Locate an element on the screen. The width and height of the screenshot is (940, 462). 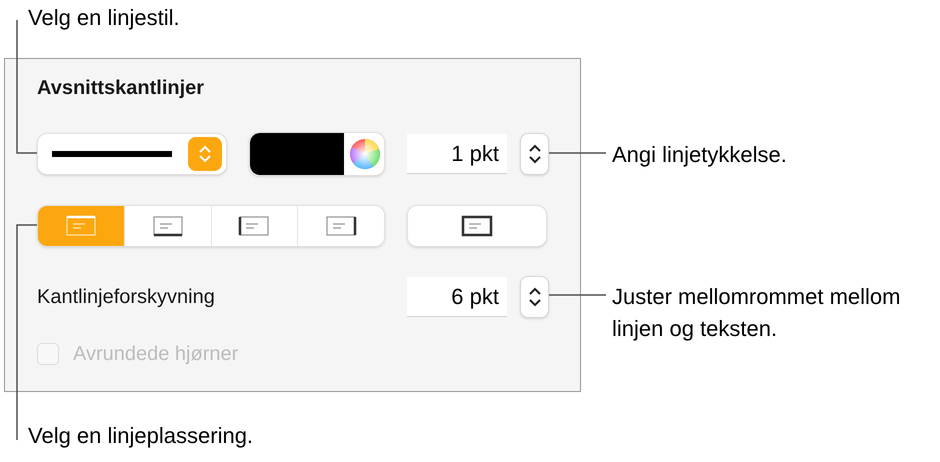
border-placement-segment is located at coordinates (477, 226).